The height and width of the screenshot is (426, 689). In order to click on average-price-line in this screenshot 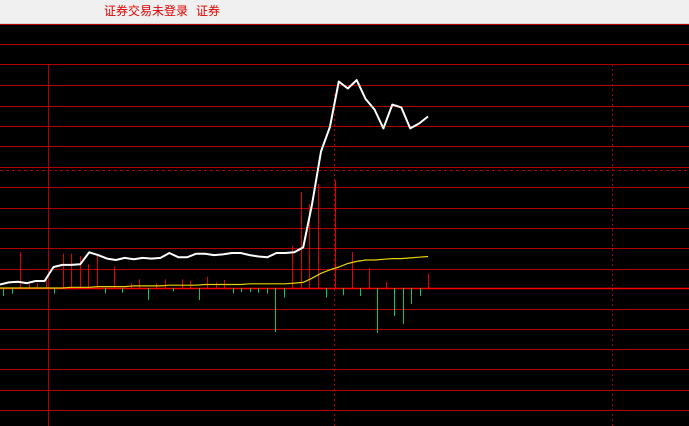, I will do `click(214, 272)`.